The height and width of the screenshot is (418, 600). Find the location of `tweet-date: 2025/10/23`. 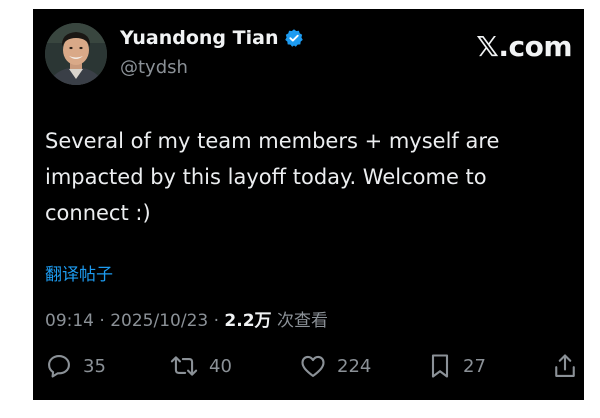

tweet-date: 2025/10/23 is located at coordinates (159, 321).